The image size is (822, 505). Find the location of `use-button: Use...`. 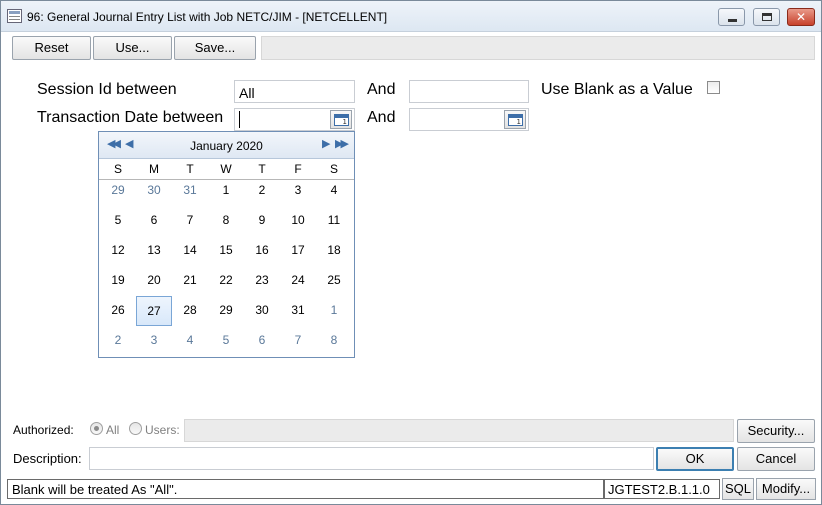

use-button: Use... is located at coordinates (132, 48).